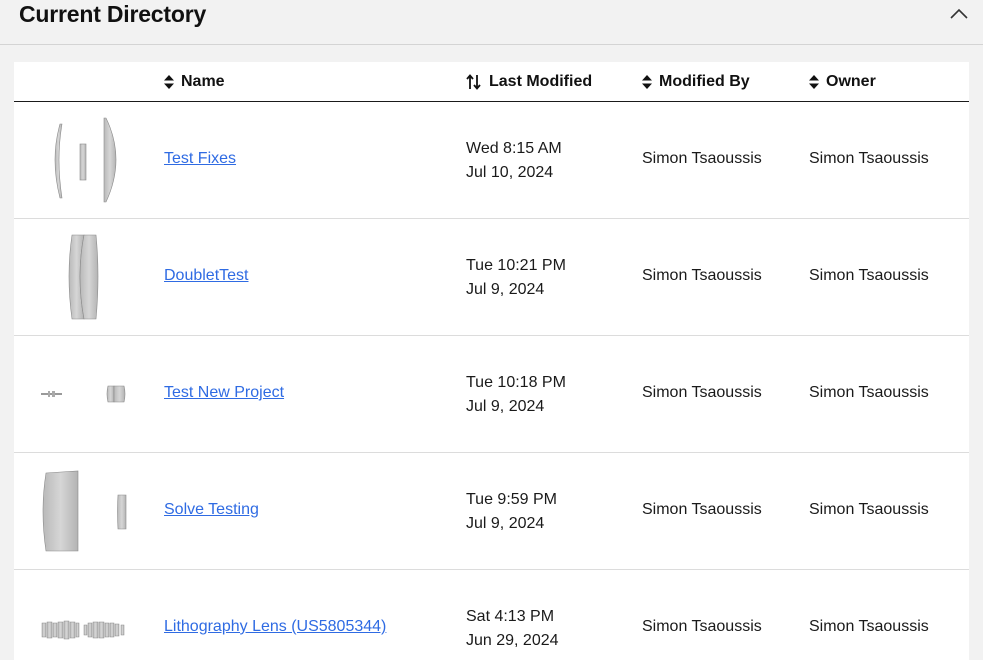 This screenshot has height=660, width=983. What do you see at coordinates (516, 265) in the screenshot?
I see `modified-time: Tue 10:21 PM` at bounding box center [516, 265].